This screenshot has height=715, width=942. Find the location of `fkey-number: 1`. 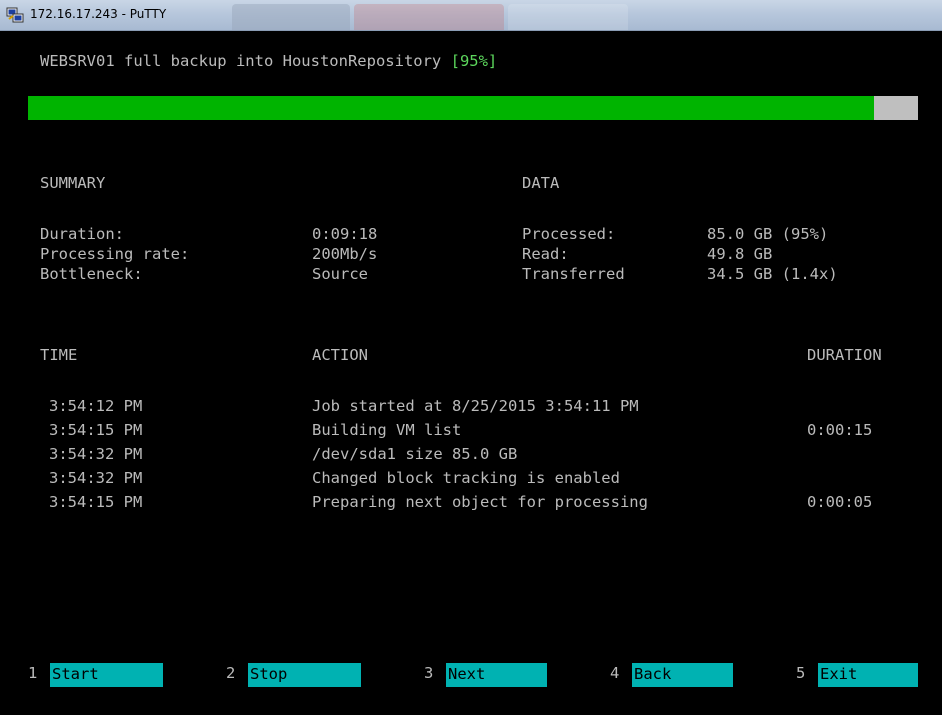

fkey-number: 1 is located at coordinates (33, 673).